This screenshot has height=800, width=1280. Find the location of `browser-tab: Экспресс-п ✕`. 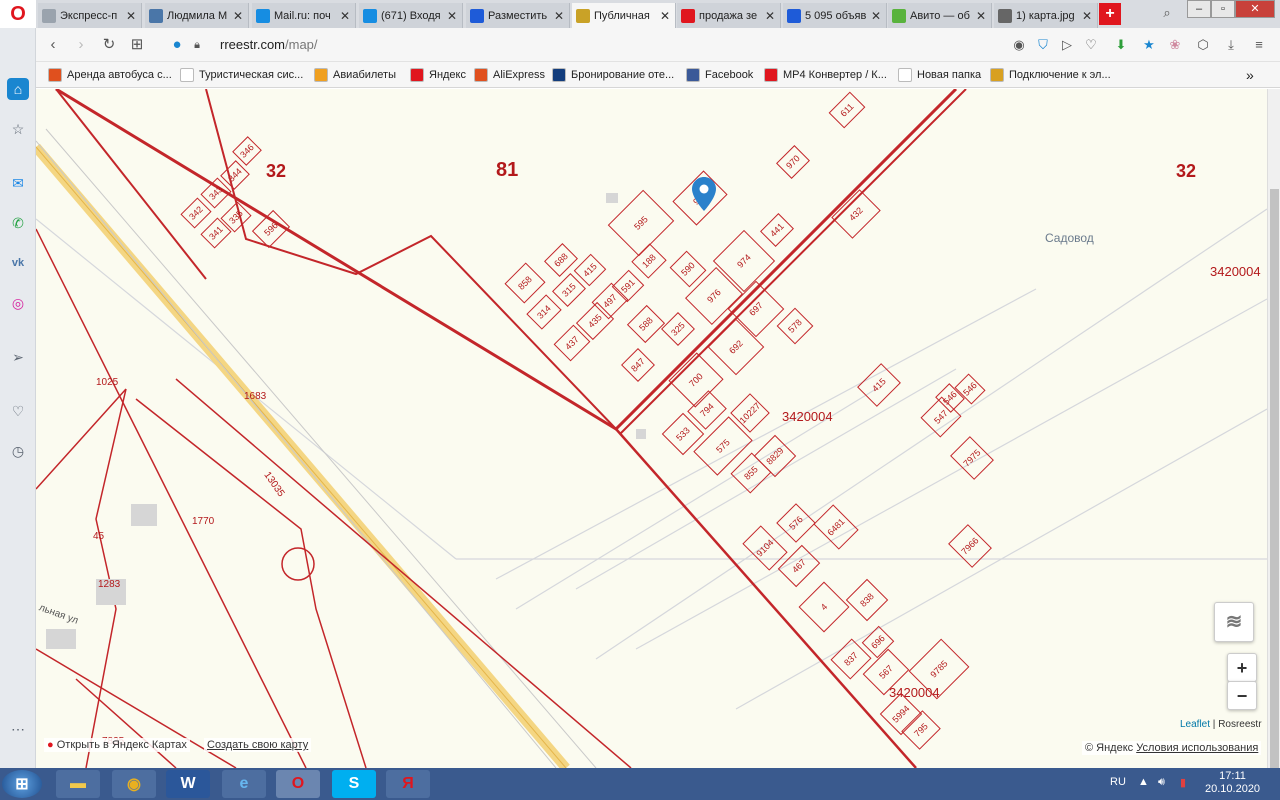

browser-tab: Экспресс-п ✕ is located at coordinates (90, 15).